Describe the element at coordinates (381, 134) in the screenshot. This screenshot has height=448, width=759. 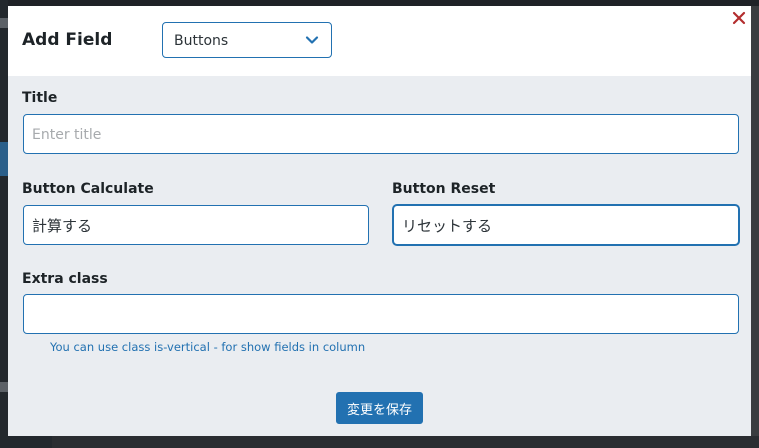
I see `title-input` at that location.